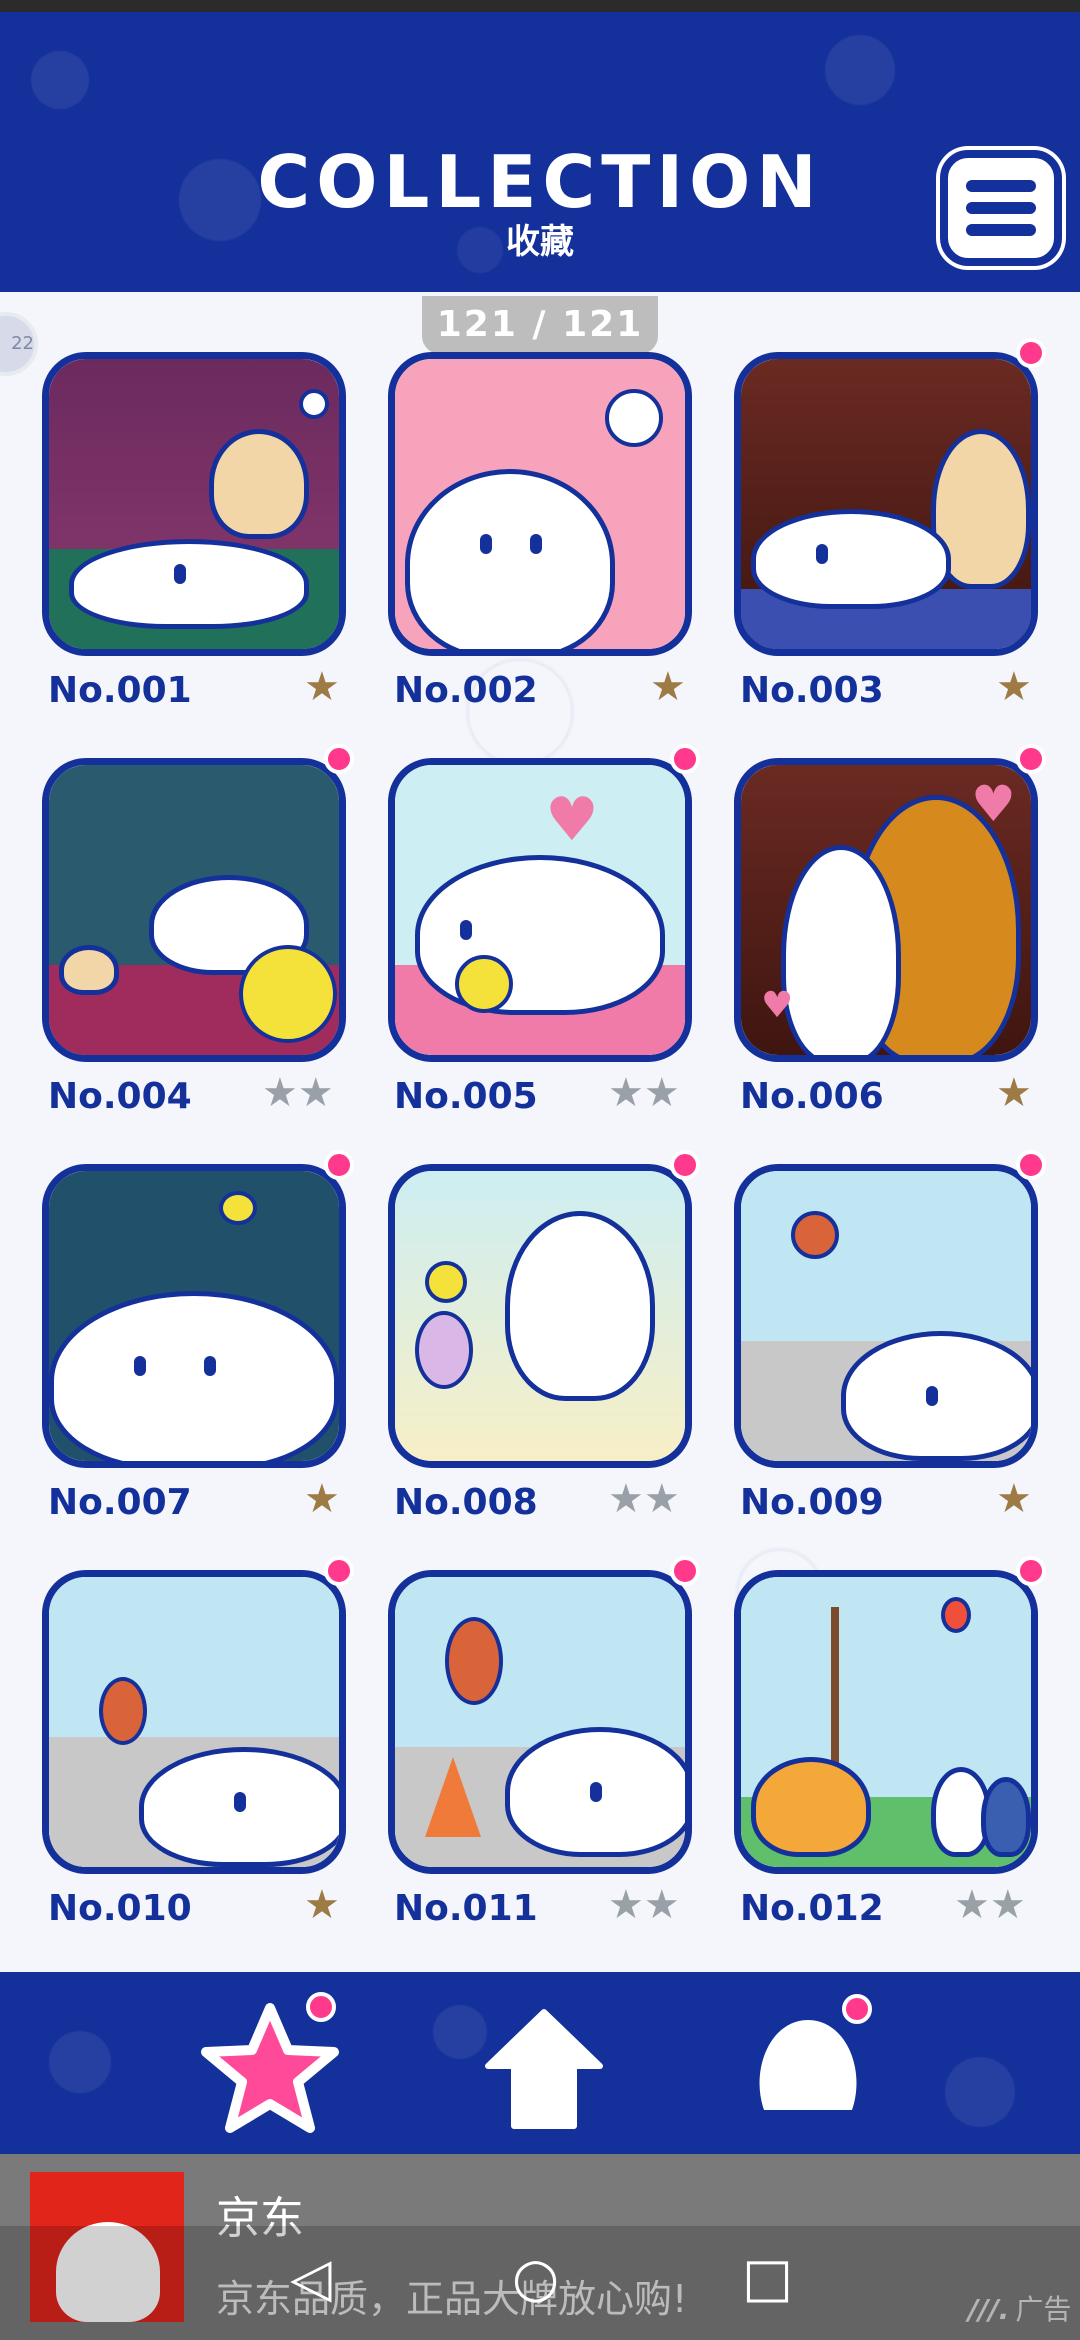 Image resolution: width=1080 pixels, height=2340 pixels. I want to click on nav-collection-button, so click(270, 2066).